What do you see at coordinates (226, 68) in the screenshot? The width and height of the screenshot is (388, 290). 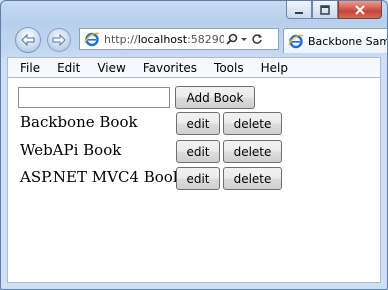 I see `menu-tools: Tools` at bounding box center [226, 68].